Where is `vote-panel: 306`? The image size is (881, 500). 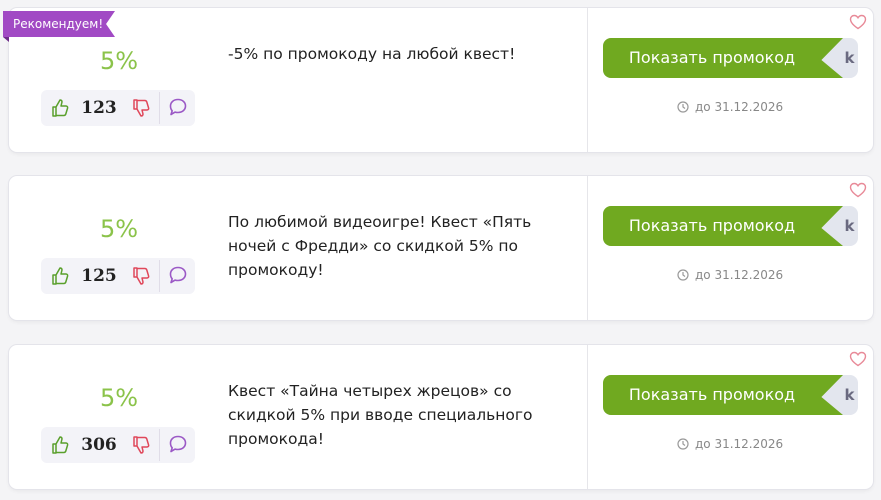
vote-panel: 306 is located at coordinates (118, 445).